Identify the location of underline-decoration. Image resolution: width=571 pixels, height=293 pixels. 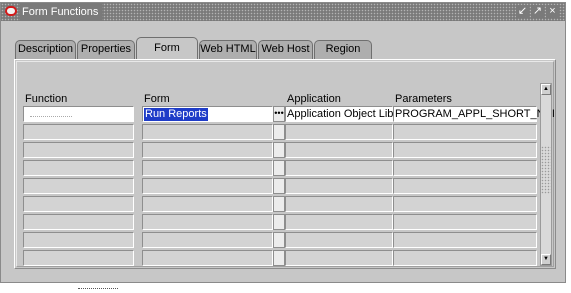
(98, 289).